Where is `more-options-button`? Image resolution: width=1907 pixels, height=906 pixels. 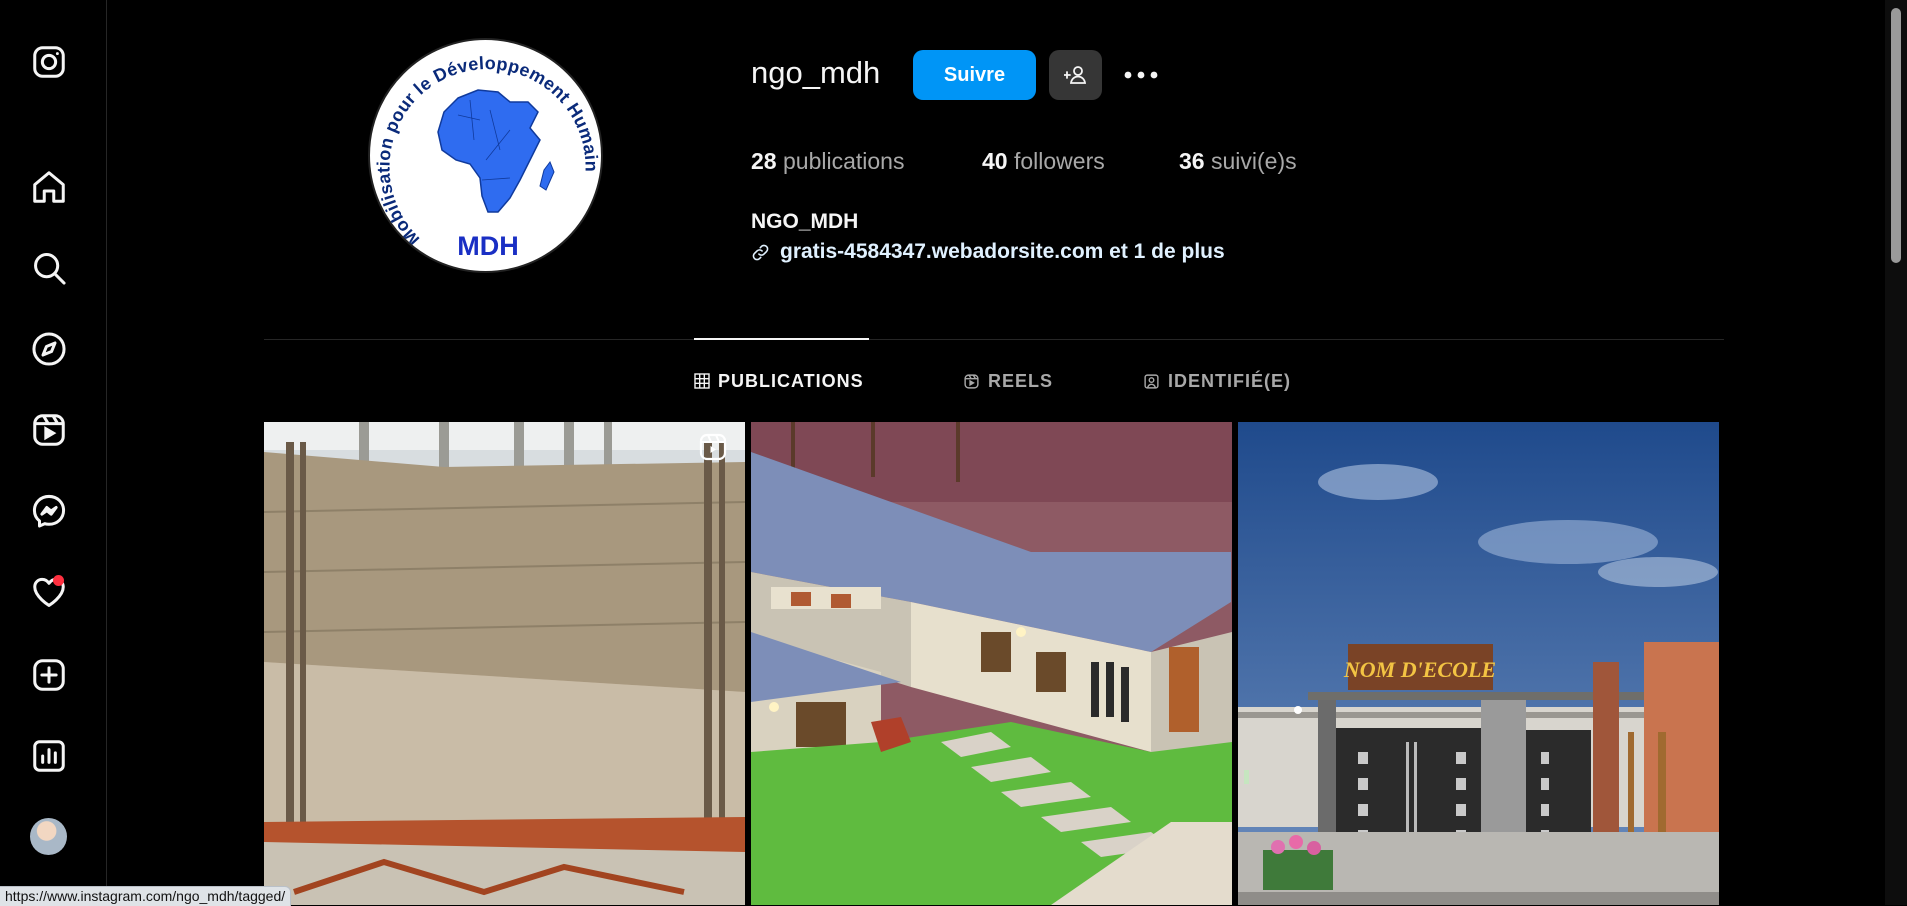 more-options-button is located at coordinates (1141, 75).